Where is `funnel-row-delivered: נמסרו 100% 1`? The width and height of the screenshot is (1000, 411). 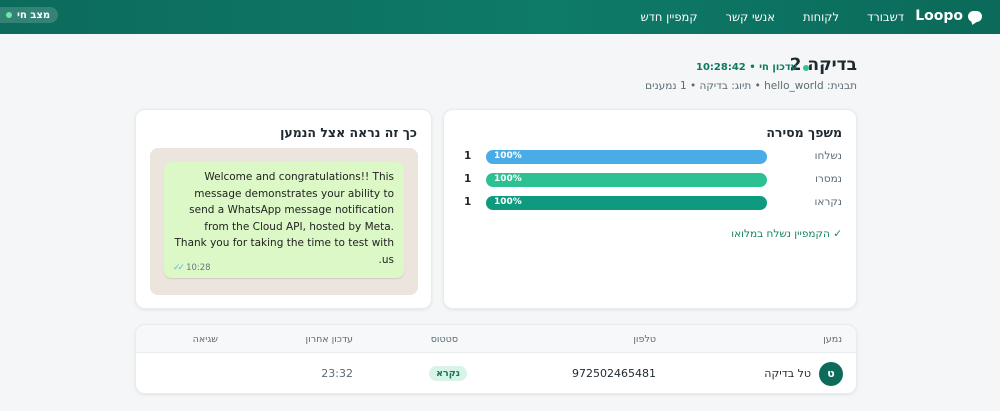
funnel-row-delivered: נמסרו 100% 1 is located at coordinates (653, 180).